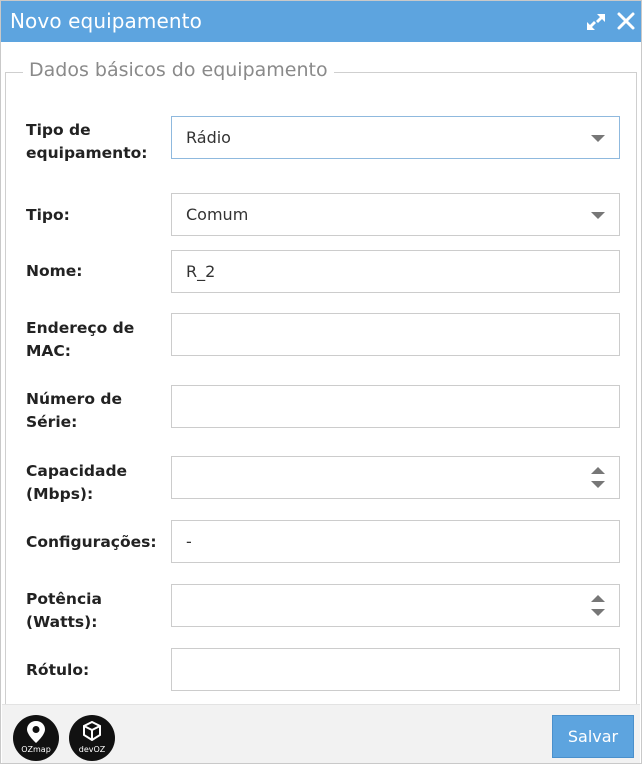  I want to click on tipo-select: Comum, so click(395, 214).